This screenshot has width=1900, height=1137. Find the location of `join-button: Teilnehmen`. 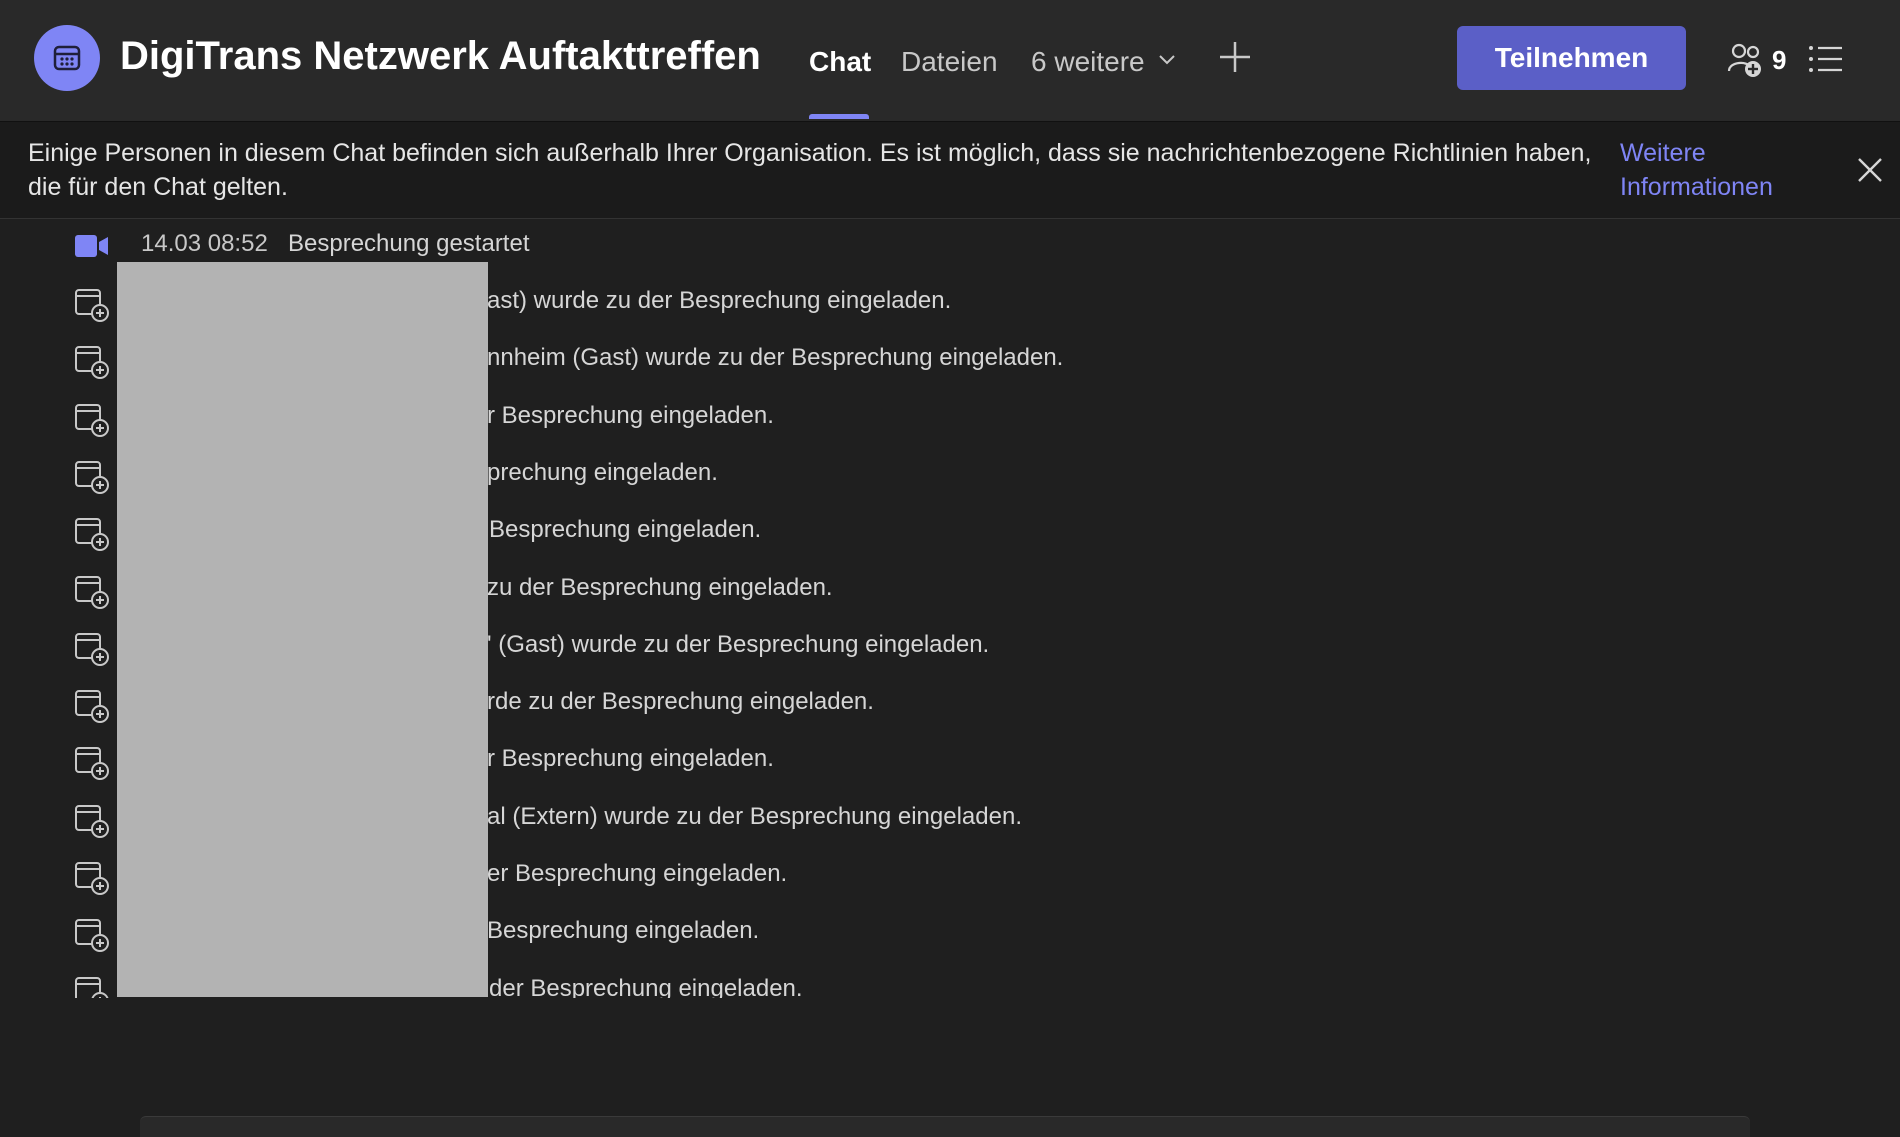

join-button: Teilnehmen is located at coordinates (1571, 58).